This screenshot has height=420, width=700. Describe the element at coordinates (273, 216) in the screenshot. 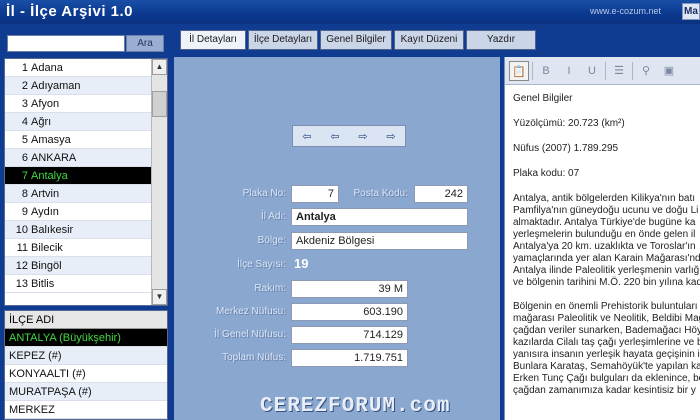

I see `il-adi-label: İl Adı:` at that location.